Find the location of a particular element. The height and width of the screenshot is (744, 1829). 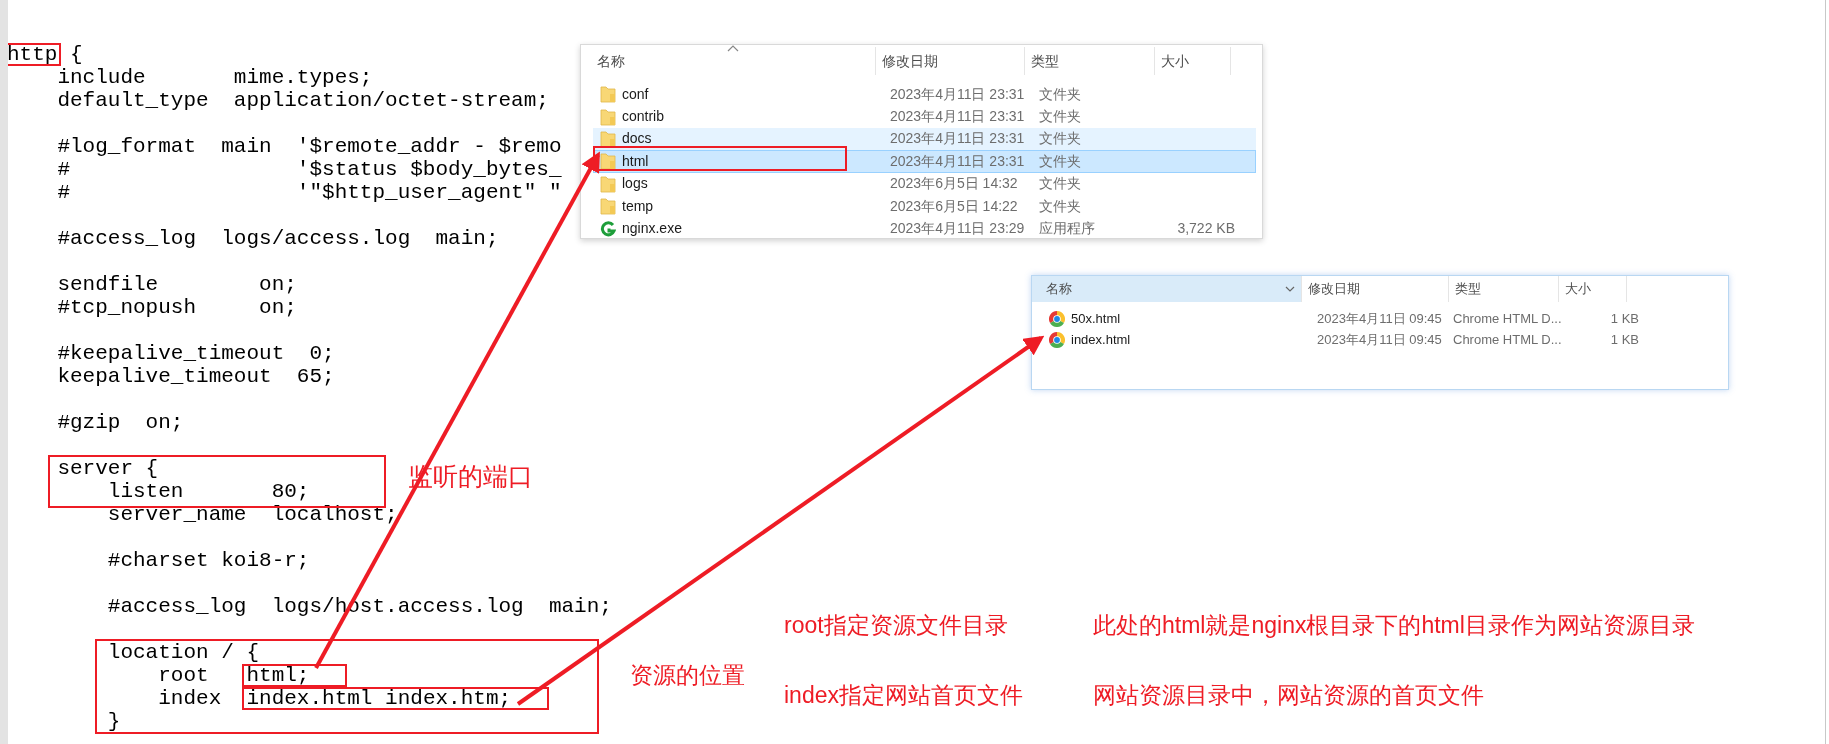

sort-caret-icon is located at coordinates (733, 48).